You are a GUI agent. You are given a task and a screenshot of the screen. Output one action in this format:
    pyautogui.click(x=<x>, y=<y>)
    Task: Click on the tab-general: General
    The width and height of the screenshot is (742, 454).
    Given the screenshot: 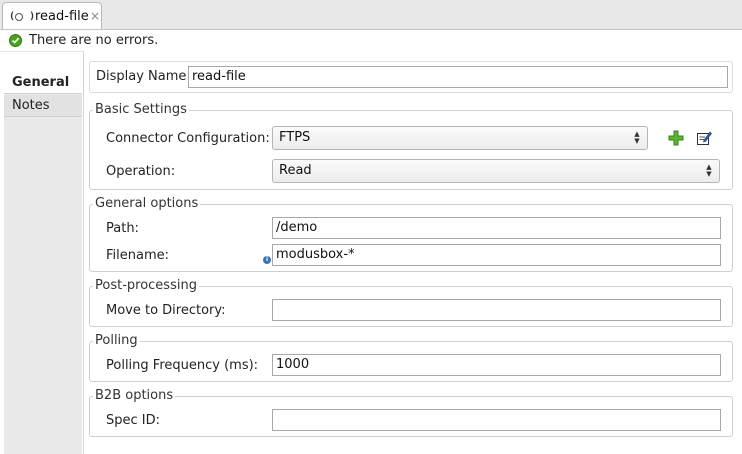 What is the action you would take?
    pyautogui.click(x=43, y=82)
    